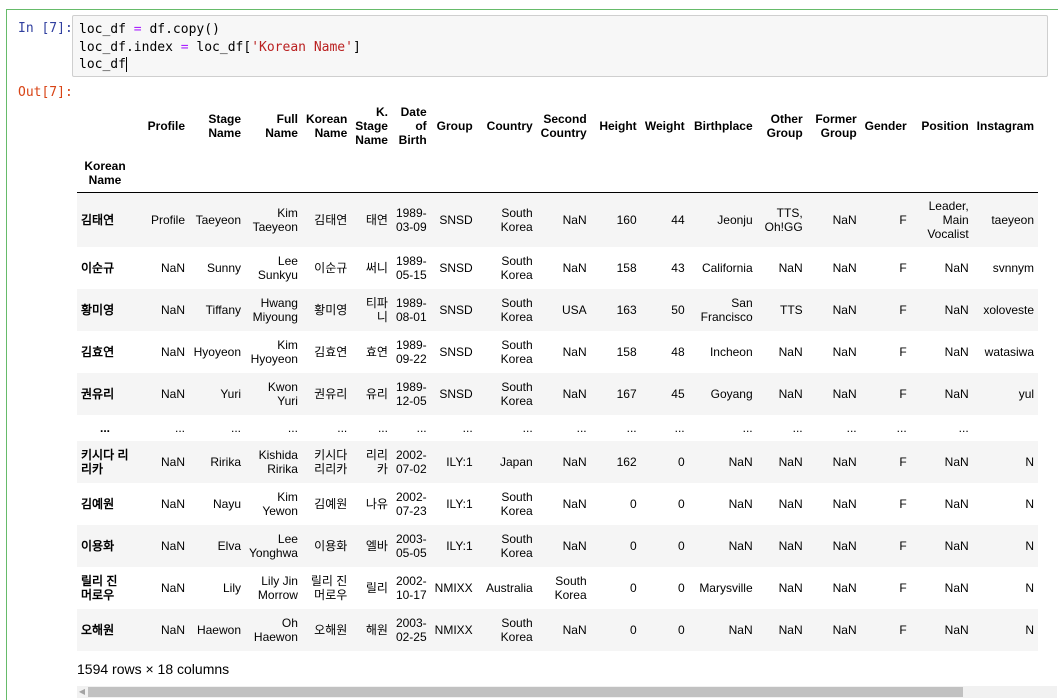 Image resolution: width=1064 pixels, height=700 pixels. Describe the element at coordinates (560, 30) in the screenshot. I see `code-line: loc_df = df.copy()` at that location.